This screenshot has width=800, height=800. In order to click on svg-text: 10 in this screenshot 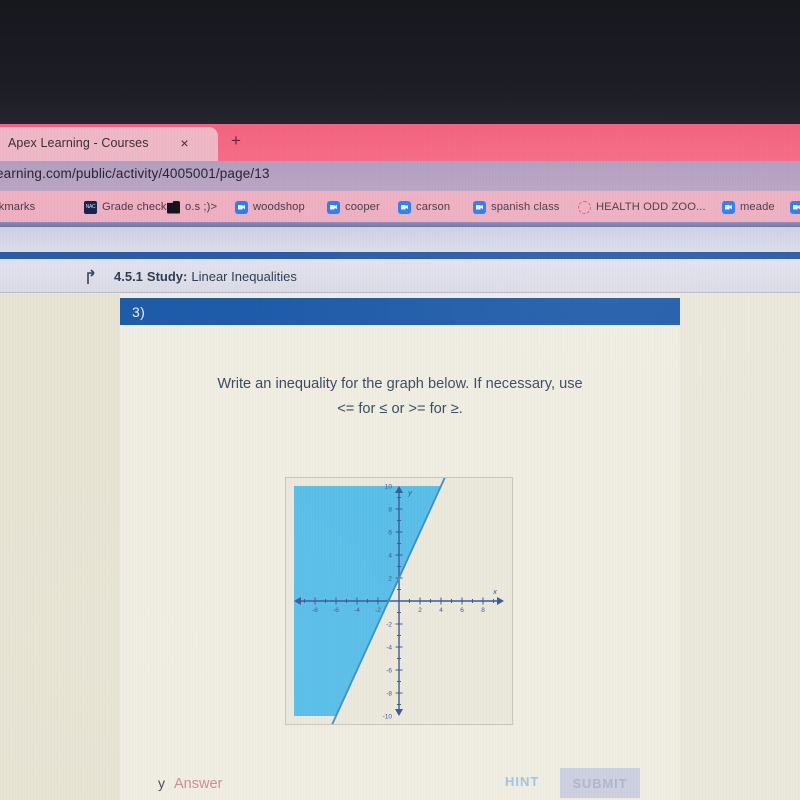, I will do `click(389, 486)`.